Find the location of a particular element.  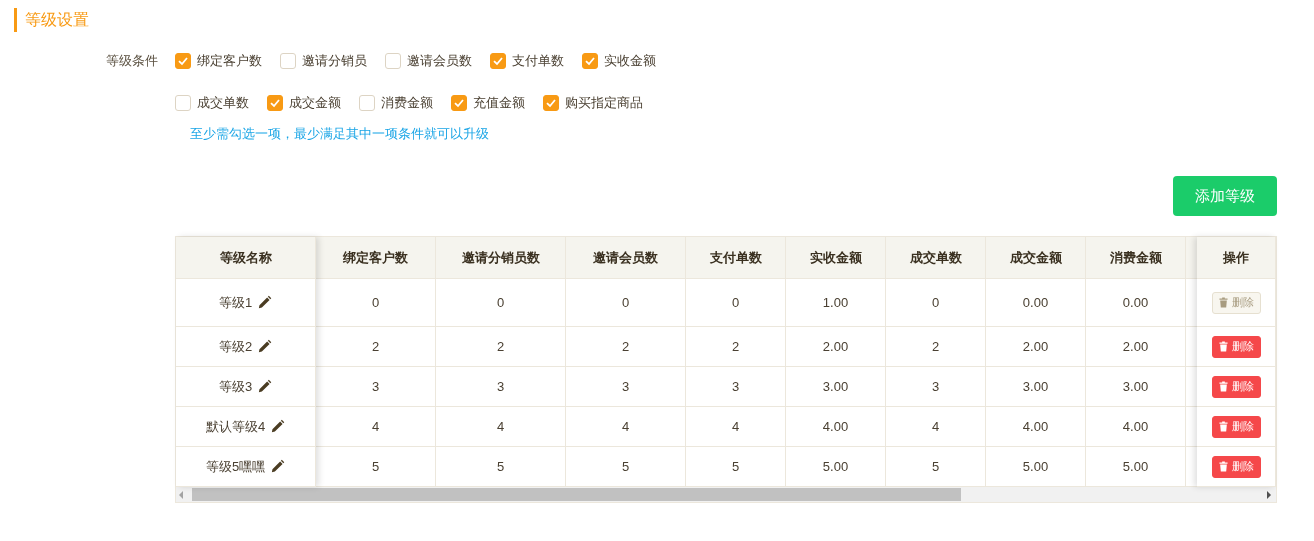

condition-checkbox: 邀请分销员 is located at coordinates (323, 61).